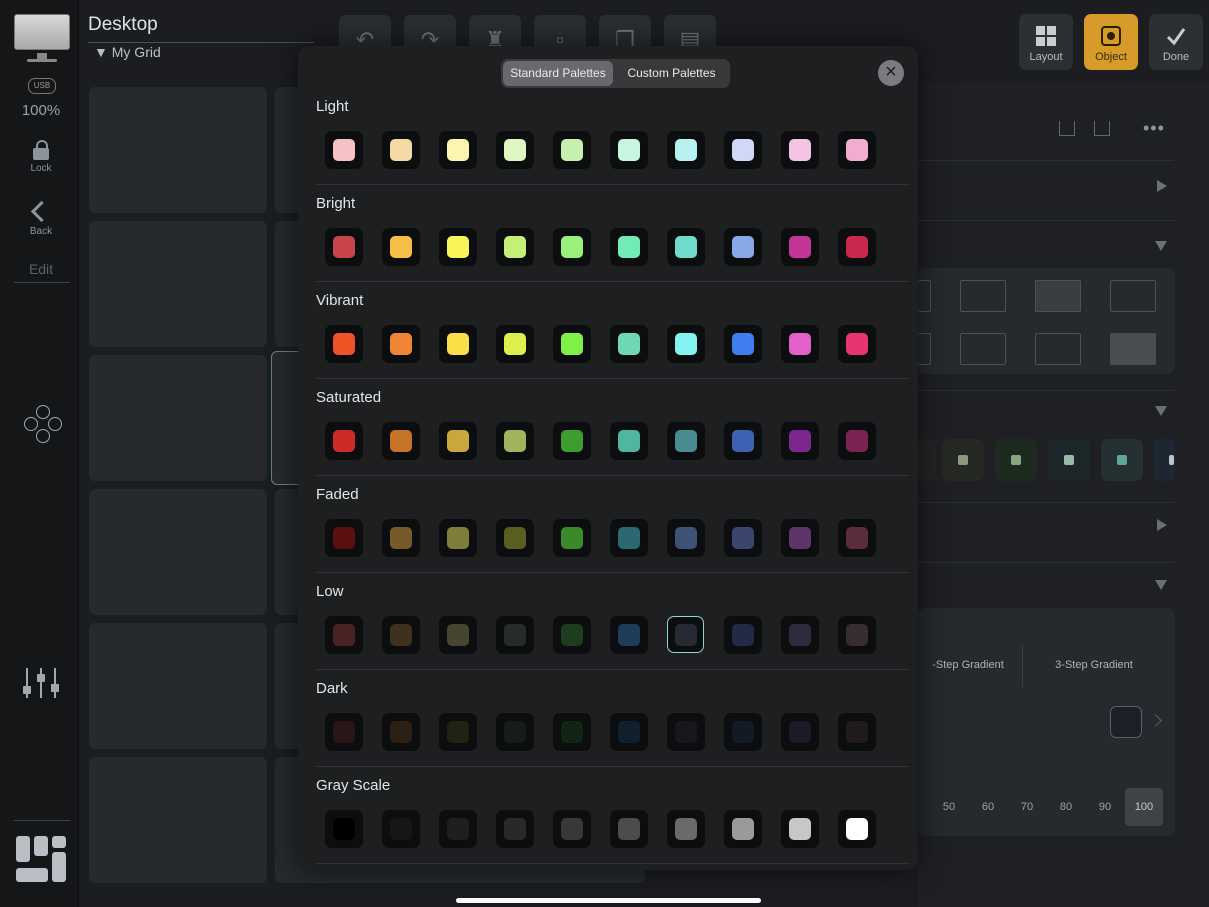 This screenshot has height=907, width=1209. Describe the element at coordinates (1066, 807) in the screenshot. I see `opacity-option: 80` at that location.